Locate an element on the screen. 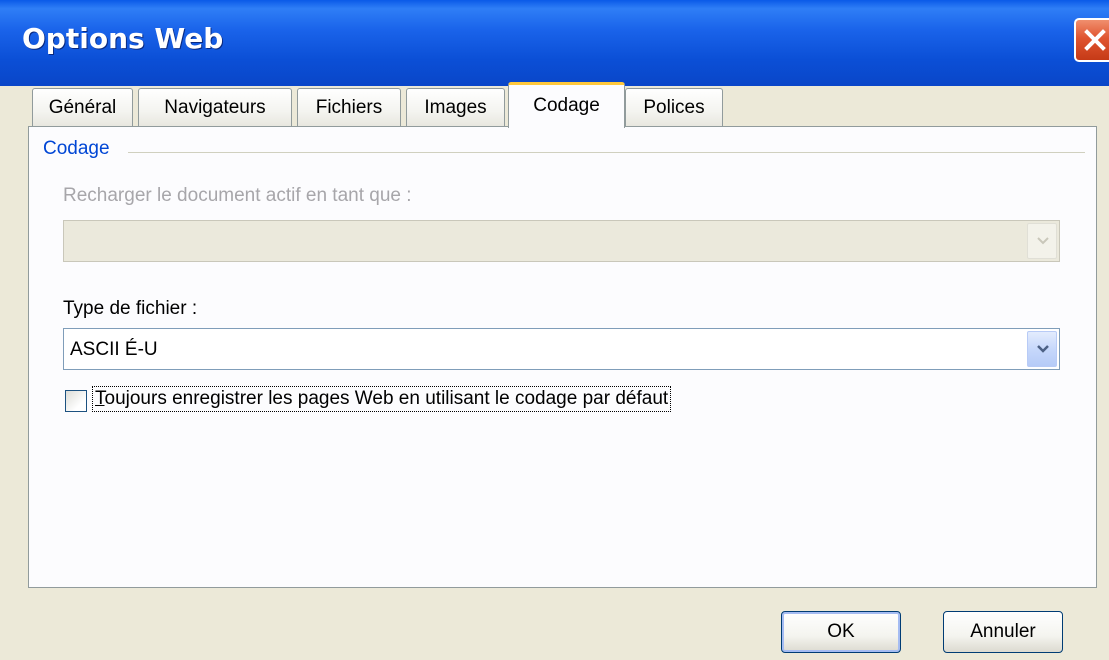 The height and width of the screenshot is (660, 1109). tab-general: Général is located at coordinates (82, 107).